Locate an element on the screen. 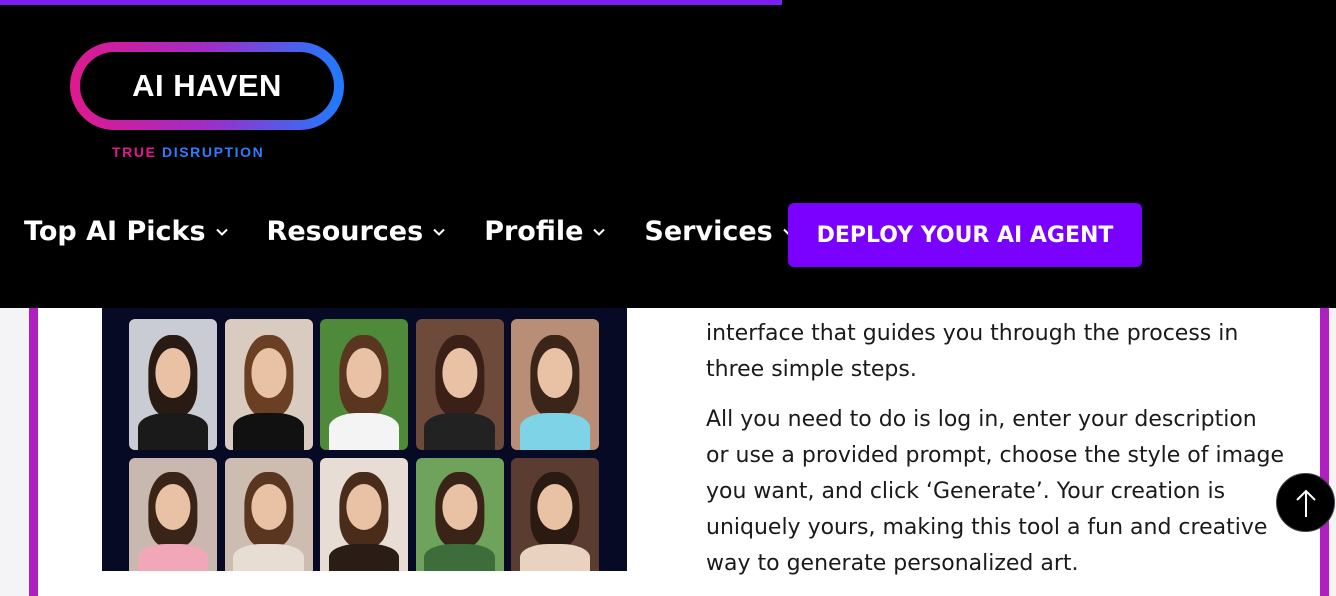  nav-item-label: Profile is located at coordinates (534, 231).